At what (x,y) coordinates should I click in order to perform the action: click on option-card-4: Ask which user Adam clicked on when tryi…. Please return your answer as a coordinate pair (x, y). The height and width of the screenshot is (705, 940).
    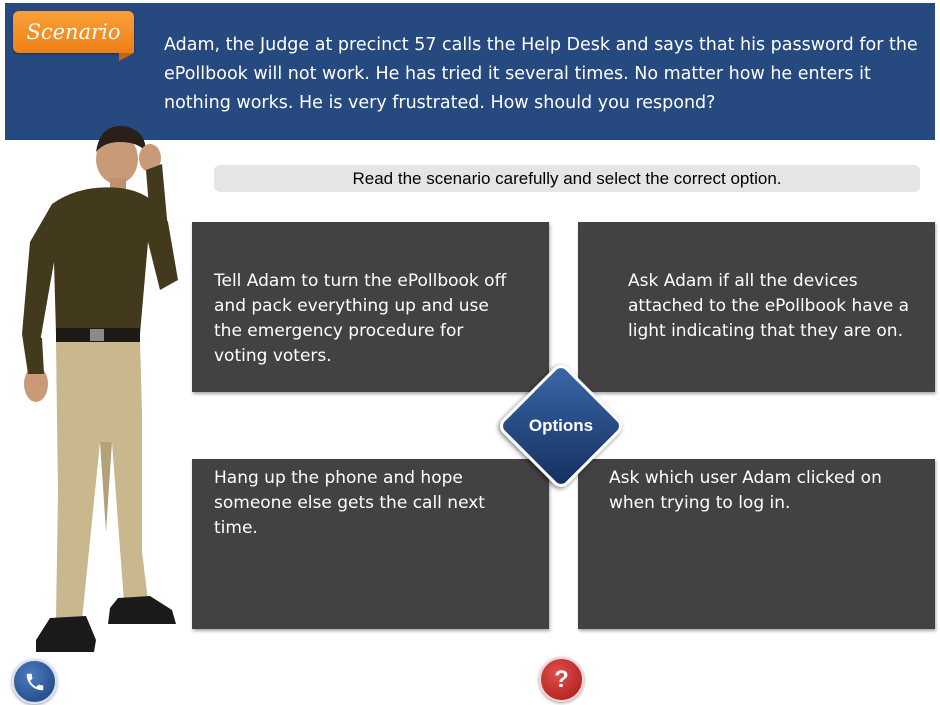
    Looking at the image, I should click on (756, 544).